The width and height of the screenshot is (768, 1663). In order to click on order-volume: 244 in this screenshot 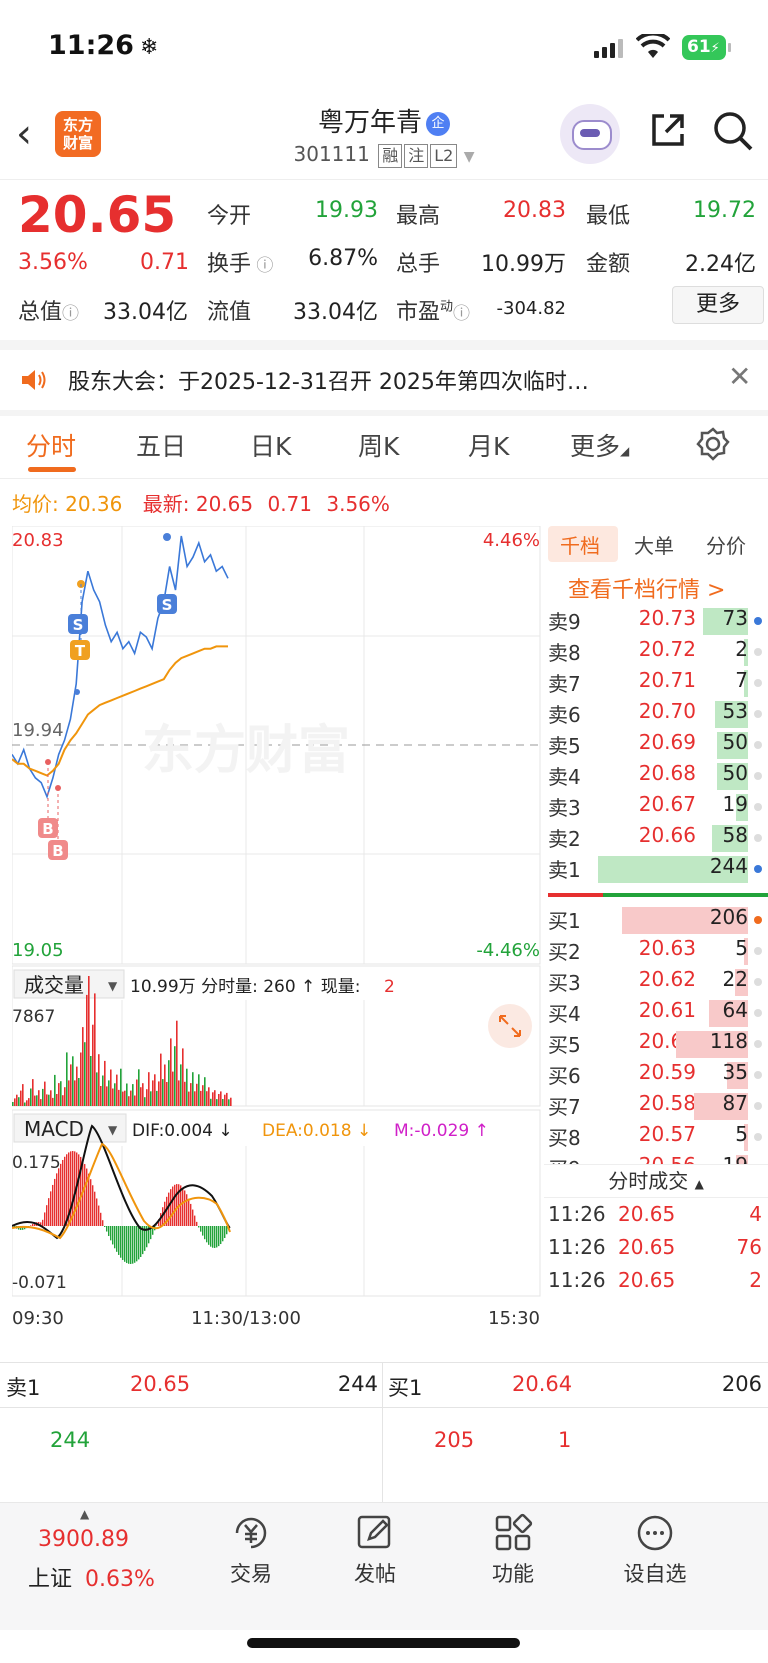, I will do `click(728, 866)`.